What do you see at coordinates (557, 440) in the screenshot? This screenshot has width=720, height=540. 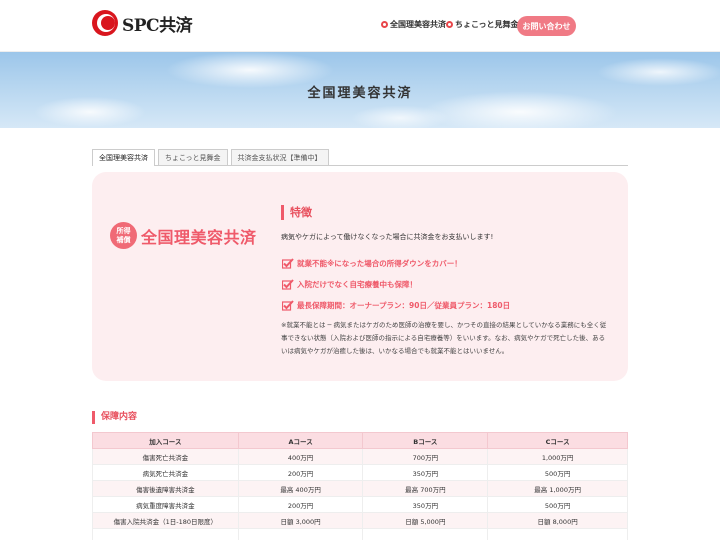 I see `column-header: Cコース` at bounding box center [557, 440].